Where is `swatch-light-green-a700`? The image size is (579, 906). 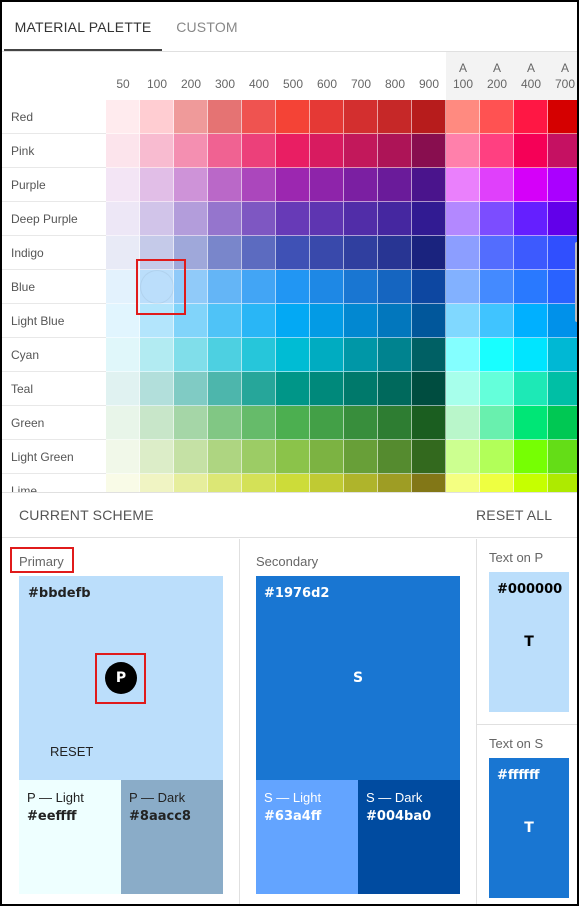 swatch-light-green-a700 is located at coordinates (562, 457).